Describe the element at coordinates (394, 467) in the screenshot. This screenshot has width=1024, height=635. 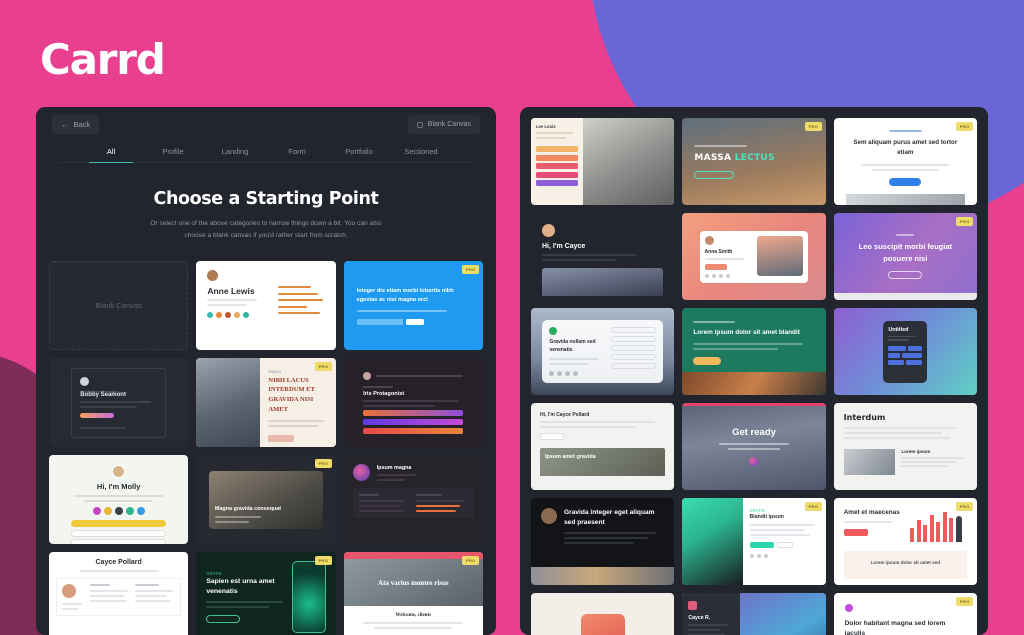
I see `template-title: Ipsum magna` at that location.